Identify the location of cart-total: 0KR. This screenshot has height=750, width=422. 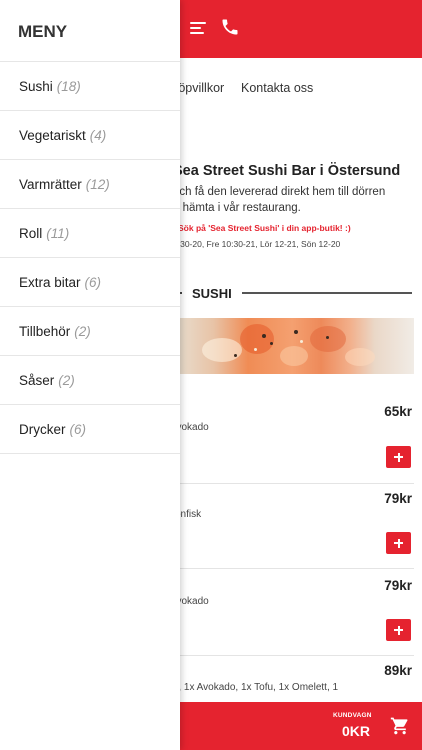
(356, 731).